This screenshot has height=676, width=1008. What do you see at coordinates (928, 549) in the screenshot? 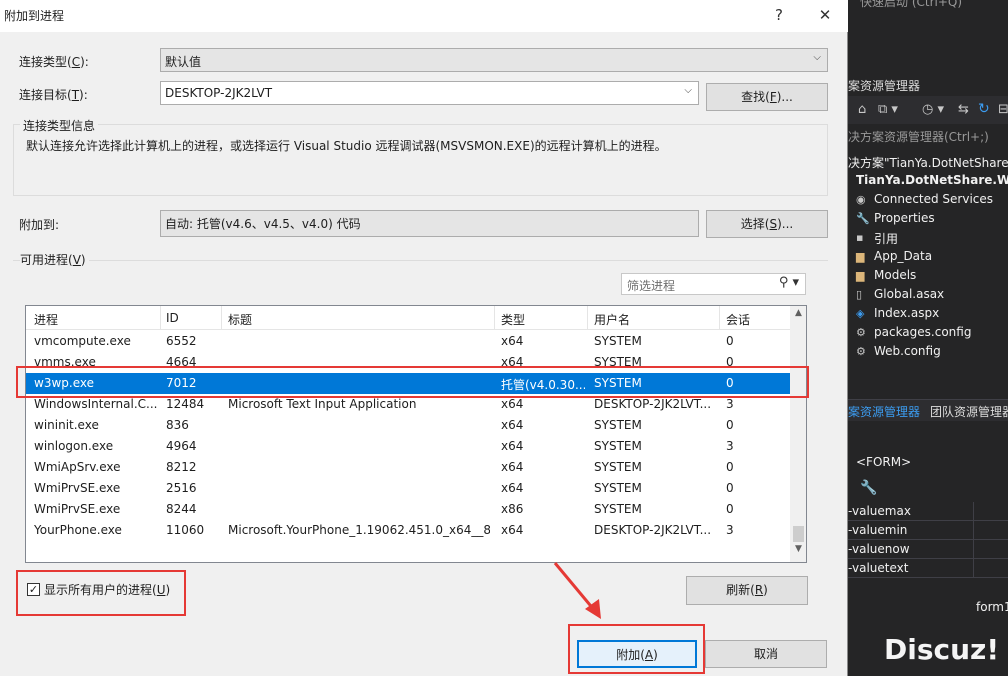
I see `property-row: -valuenow` at bounding box center [928, 549].